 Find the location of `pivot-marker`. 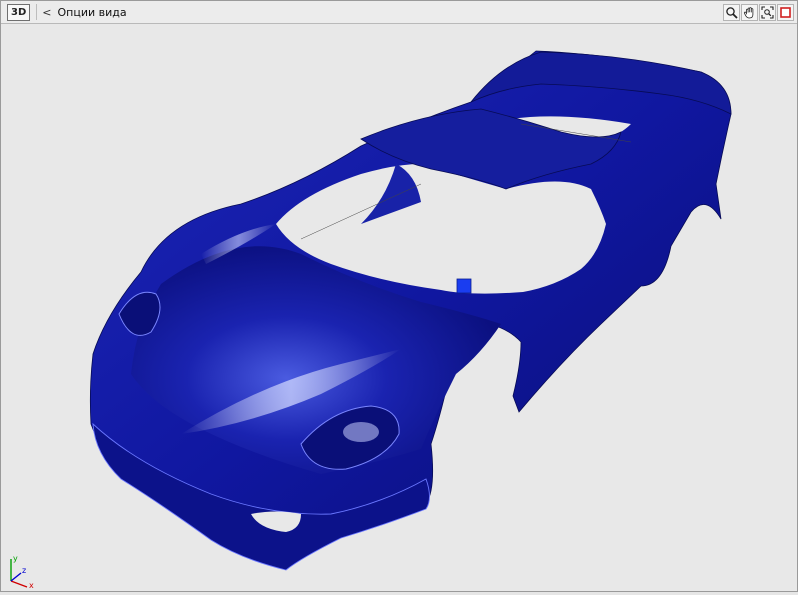

pivot-marker is located at coordinates (464, 286).